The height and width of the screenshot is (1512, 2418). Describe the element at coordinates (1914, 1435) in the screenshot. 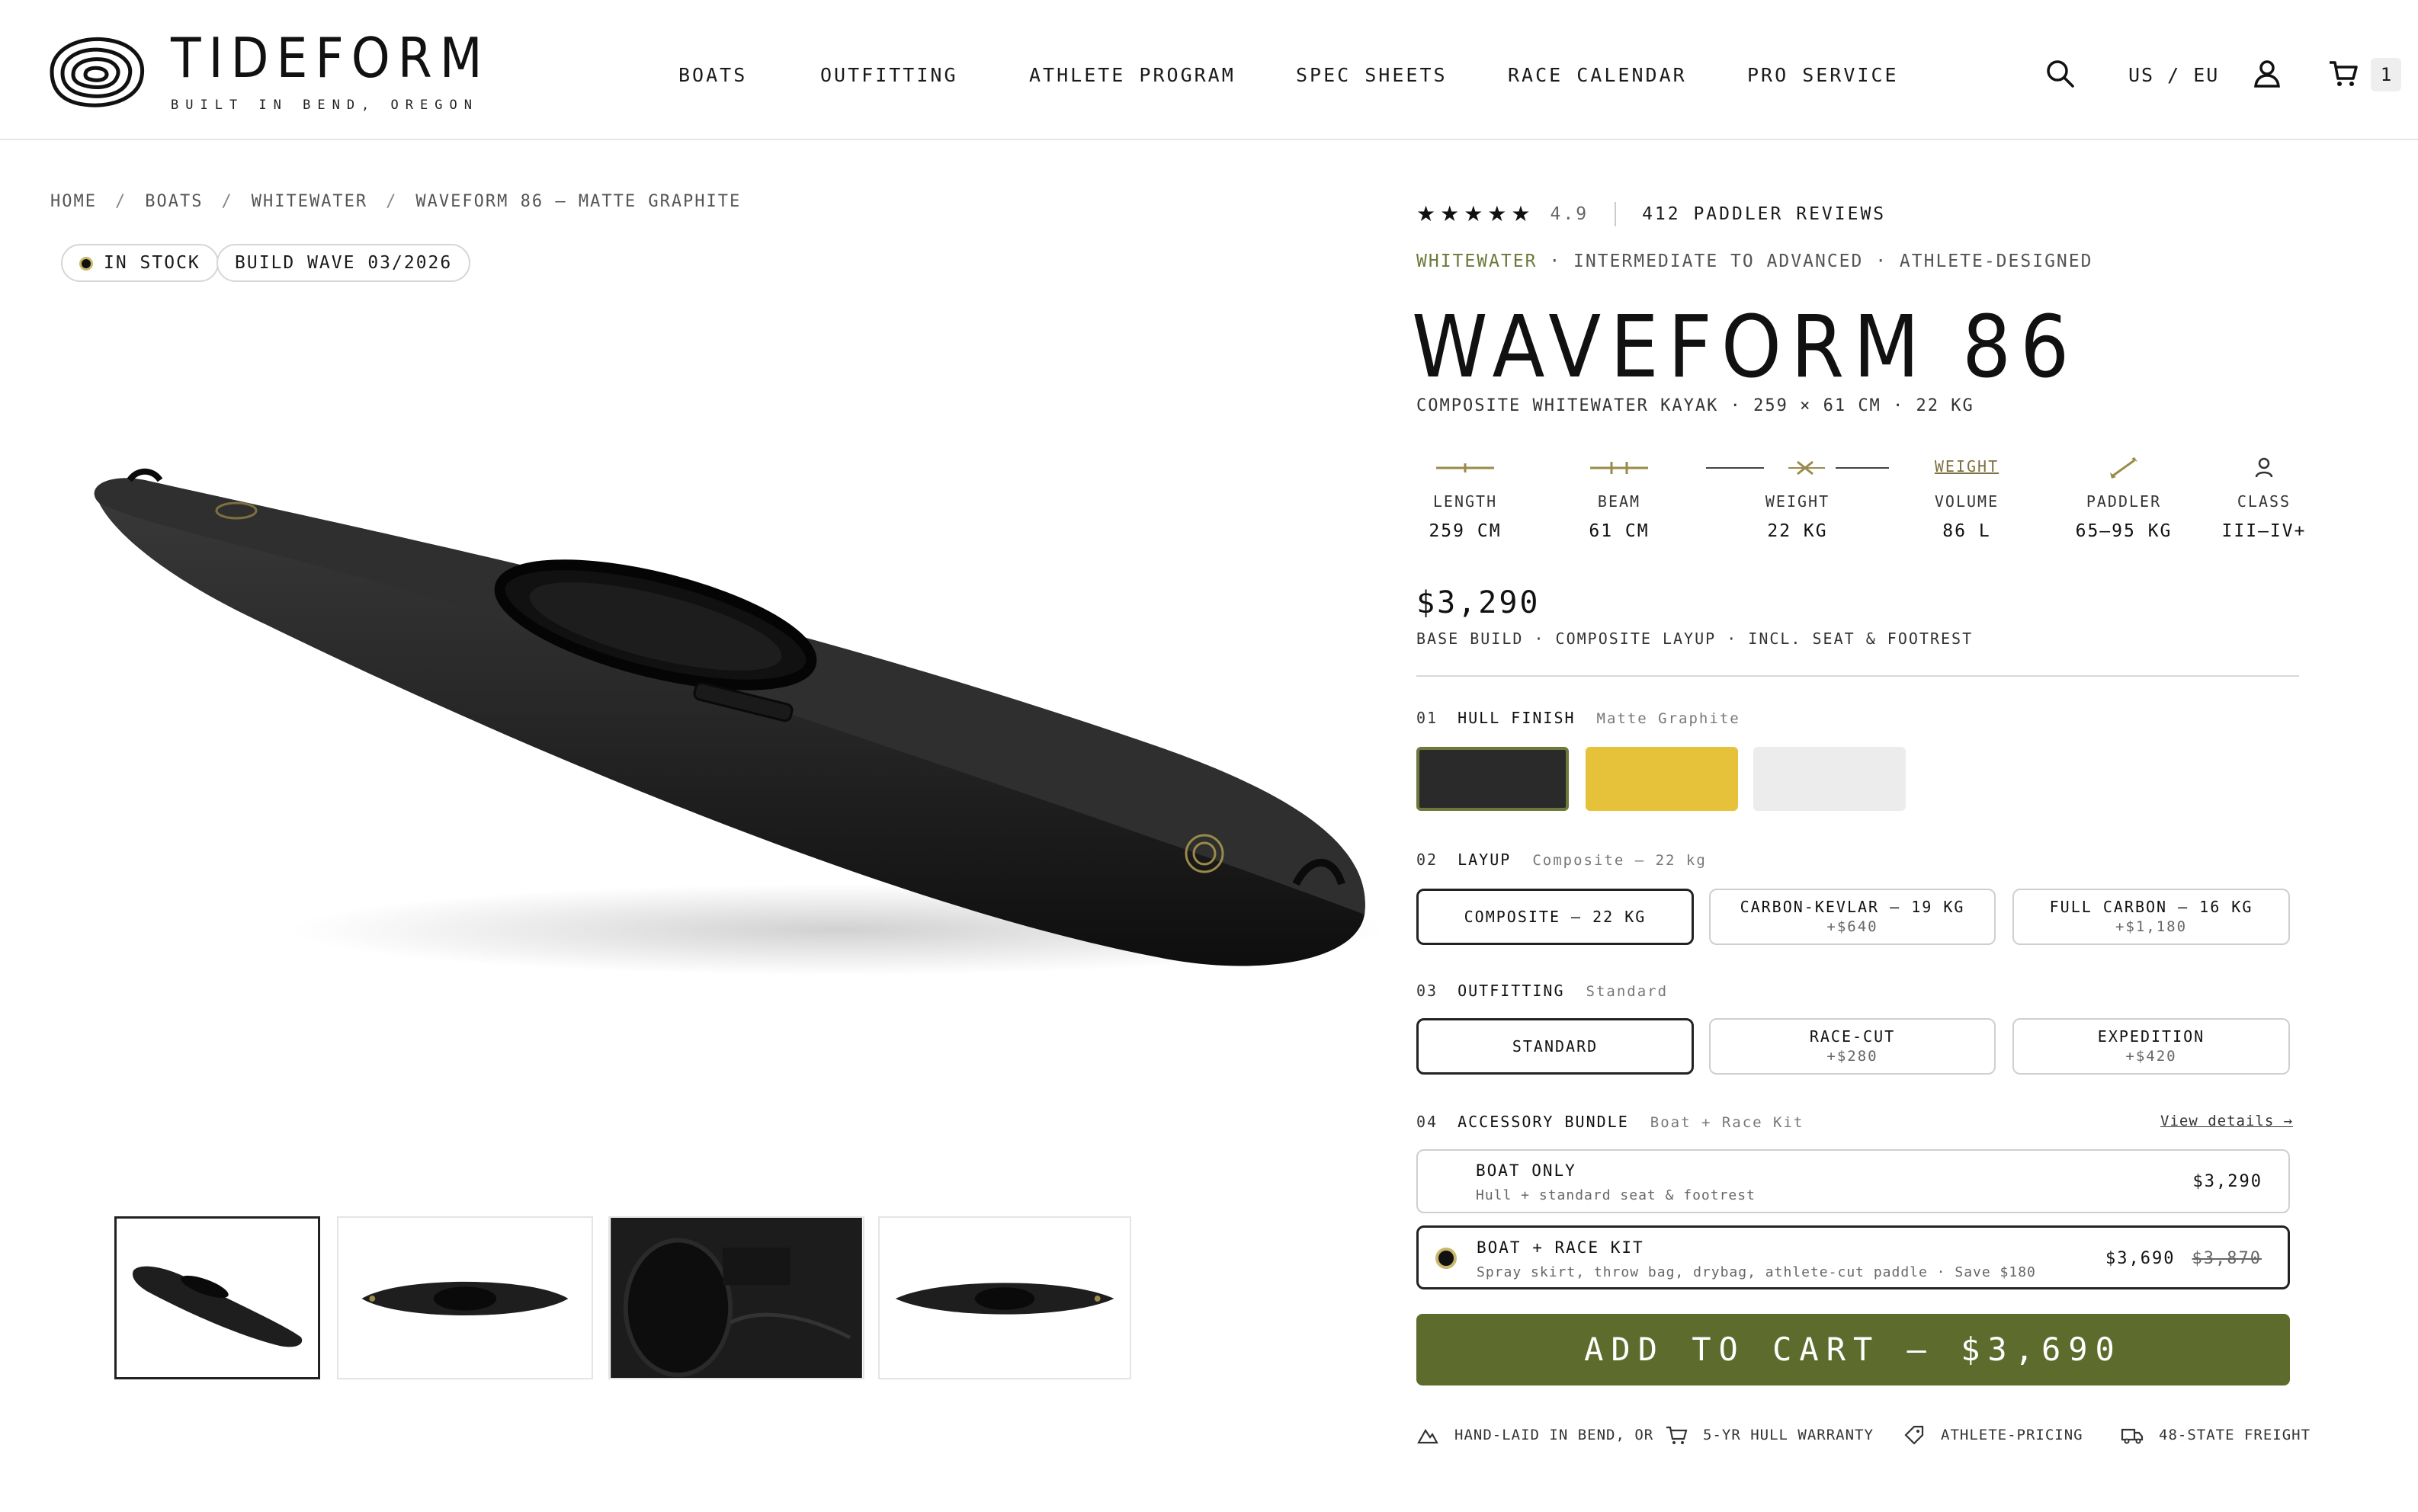

I see `tag-icon` at that location.